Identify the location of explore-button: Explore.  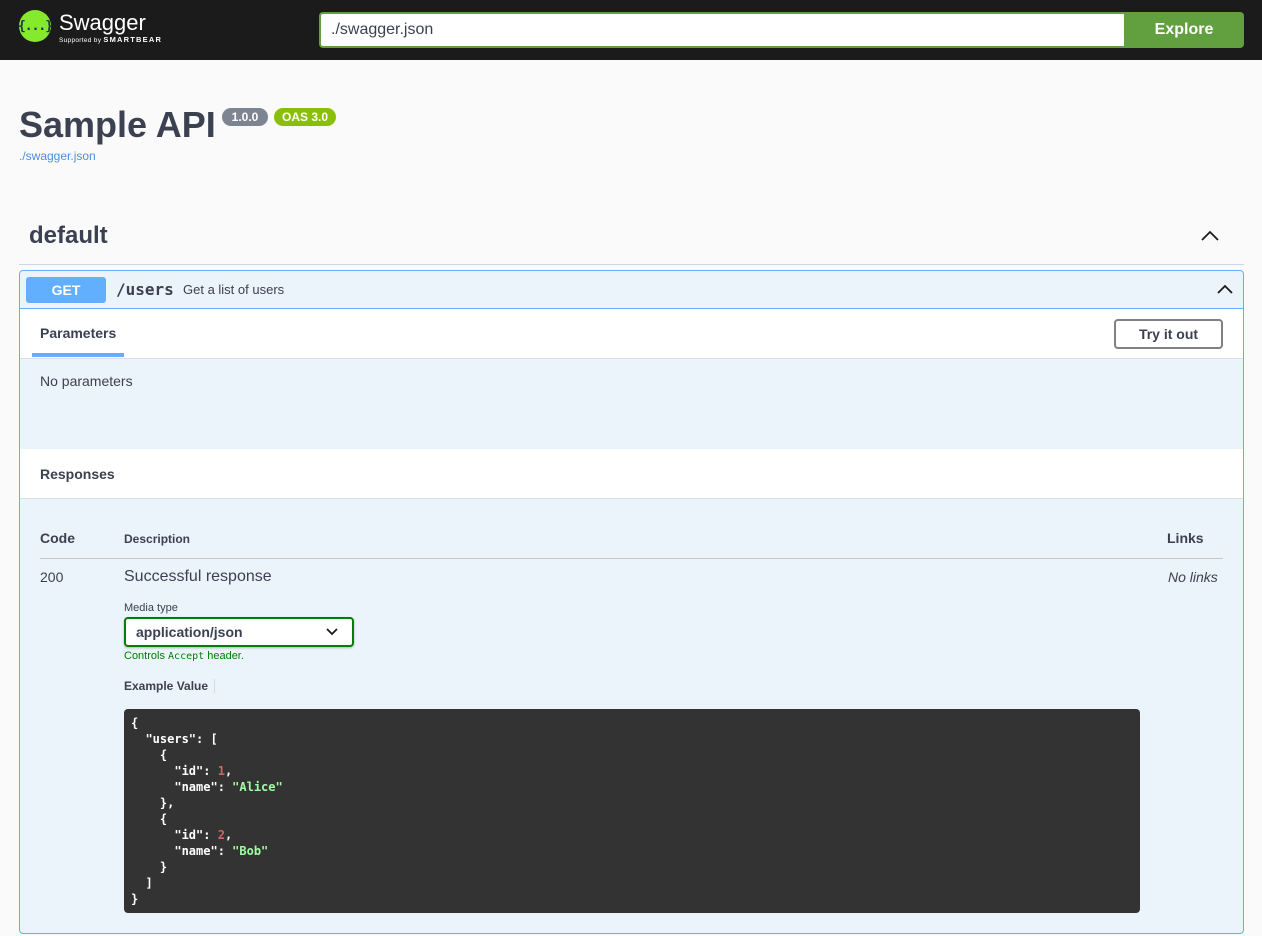
(1184, 30).